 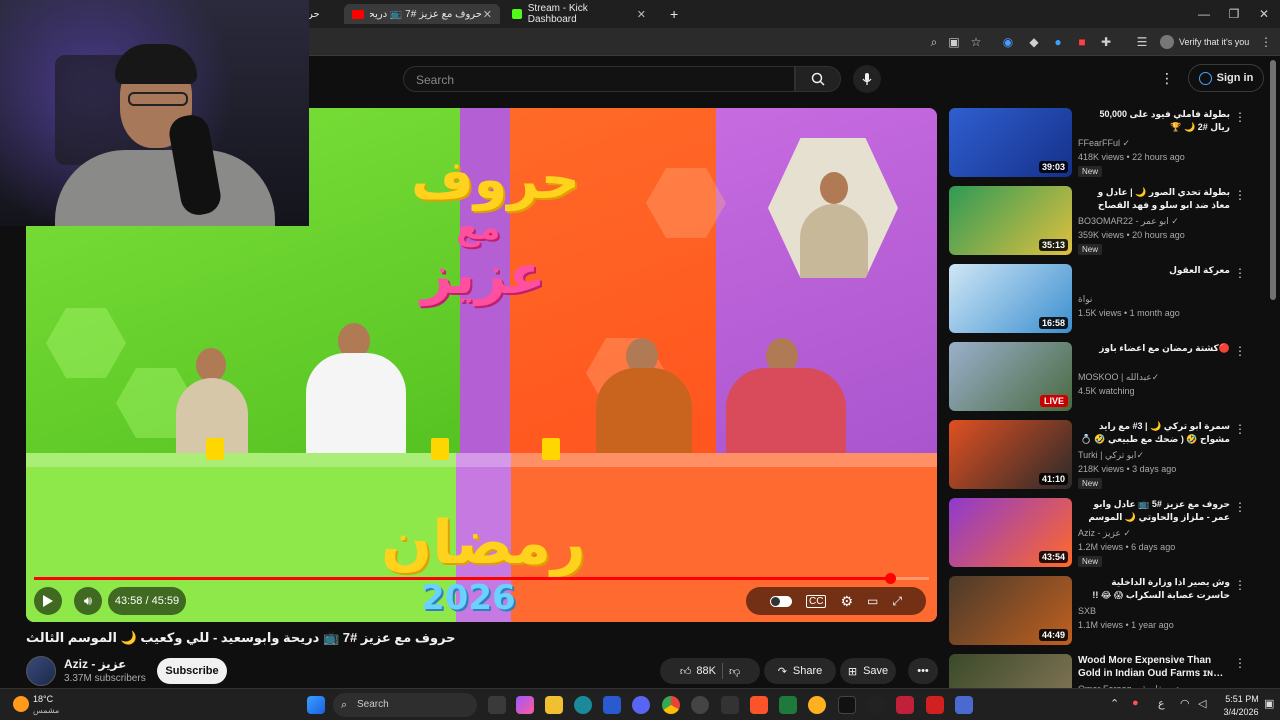 I want to click on recommendation-channel: FFearFFul ✓, so click(x=1104, y=143).